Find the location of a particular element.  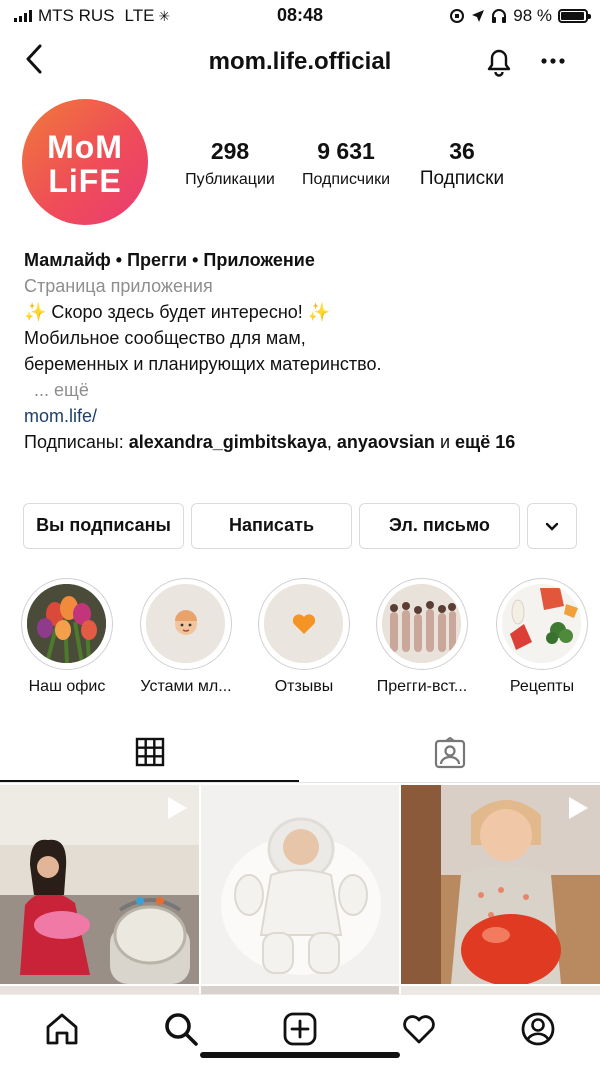

tagged-person-icon is located at coordinates (450, 753).